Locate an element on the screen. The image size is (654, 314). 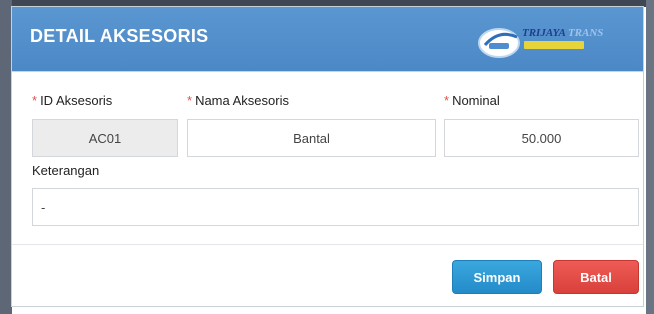
company-logo: TRIJAYA TRANS is located at coordinates (559, 41).